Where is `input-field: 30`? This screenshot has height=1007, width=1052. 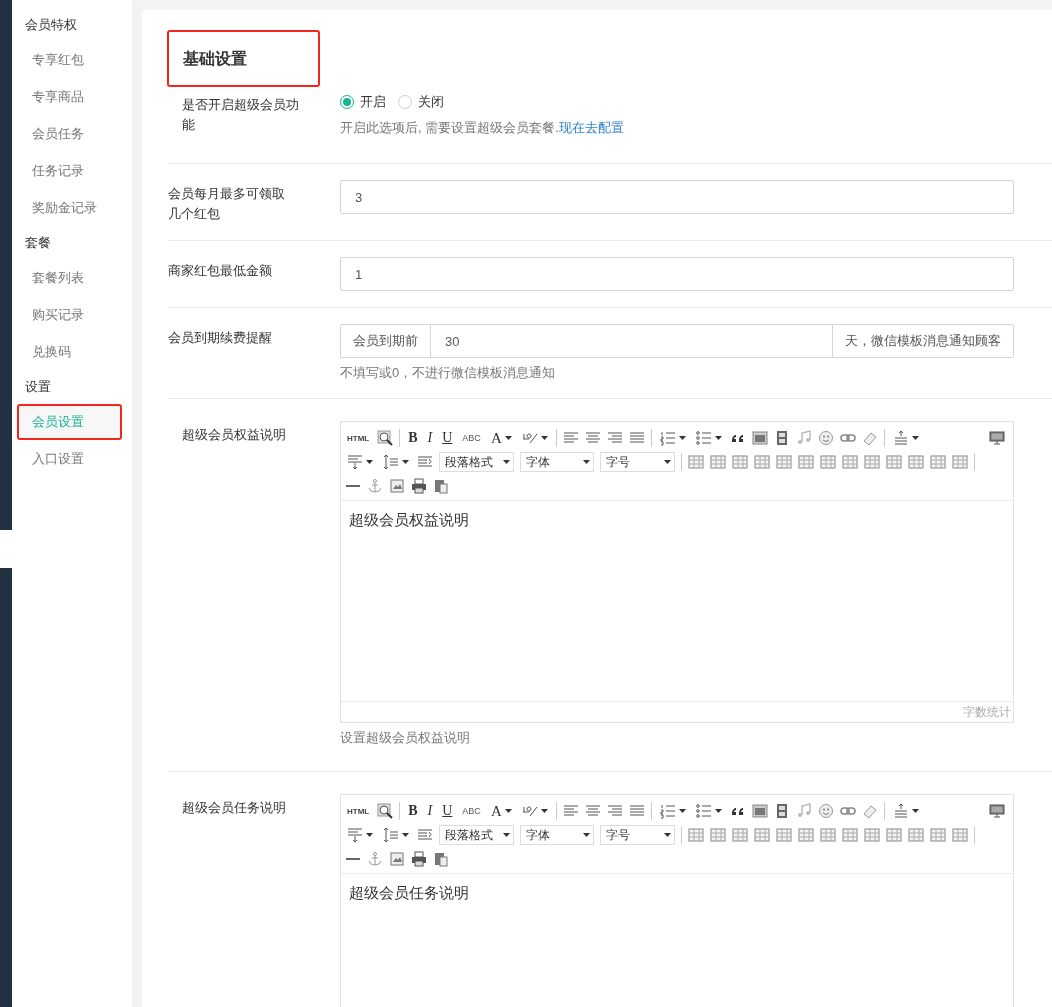 input-field: 30 is located at coordinates (631, 341).